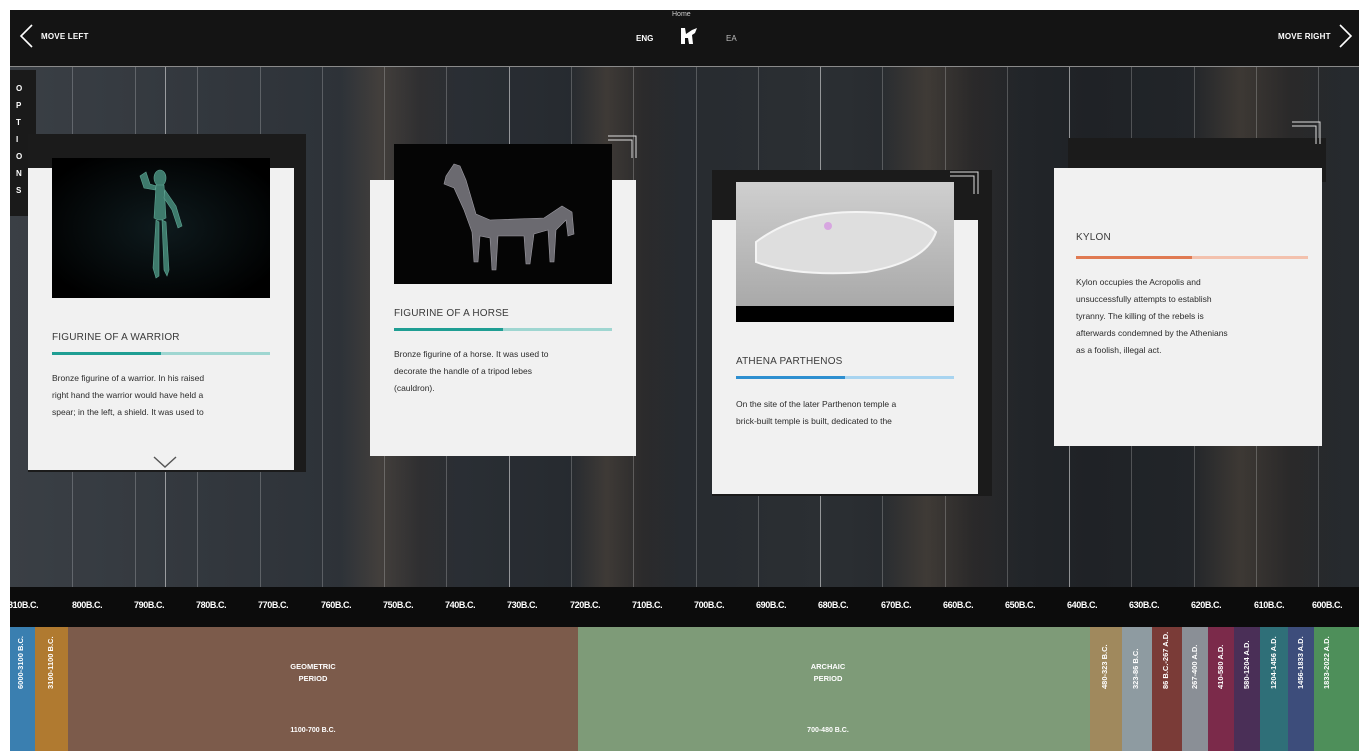 The height and width of the screenshot is (751, 1359). What do you see at coordinates (398, 605) in the screenshot?
I see `timeline-tick: 750B.C.` at bounding box center [398, 605].